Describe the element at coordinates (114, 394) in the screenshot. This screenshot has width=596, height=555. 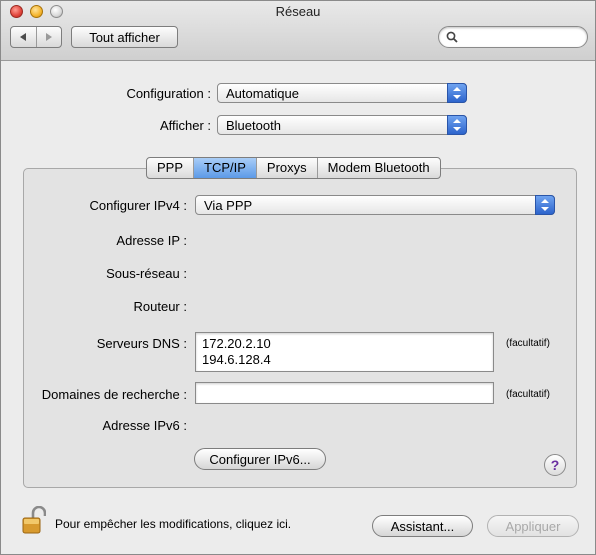
I see `search-domains-label: Domaines de recherche :` at that location.